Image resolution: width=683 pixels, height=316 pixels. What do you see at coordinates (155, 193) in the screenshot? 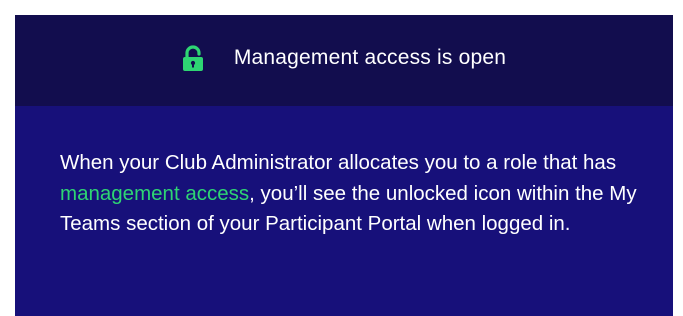
I see `management-access-highlight: management access` at bounding box center [155, 193].